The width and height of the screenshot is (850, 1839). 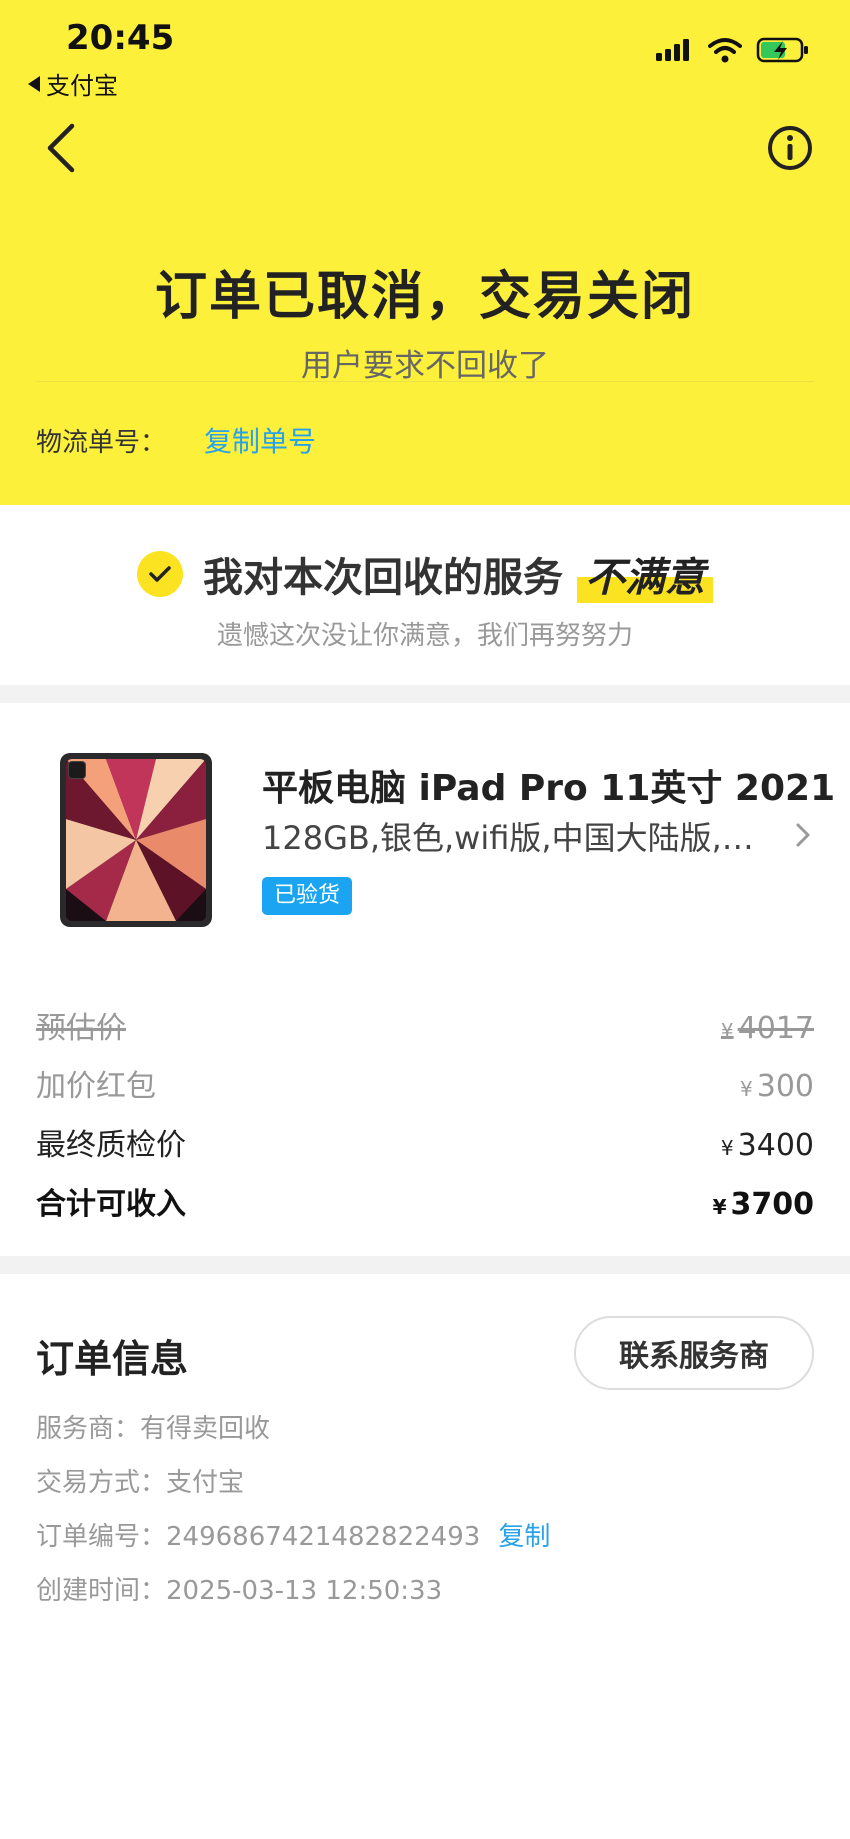 What do you see at coordinates (111, 1204) in the screenshot?
I see `price-label: 合计可收入` at bounding box center [111, 1204].